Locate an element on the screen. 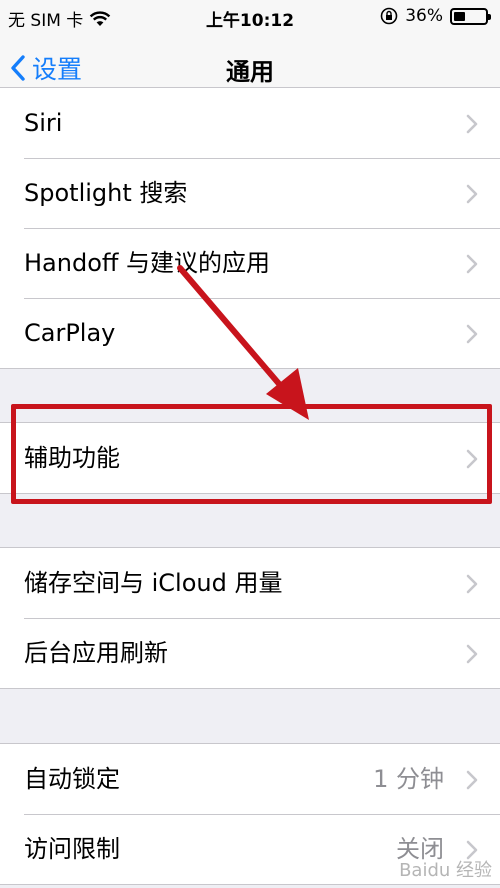  row-label: 后台应用刷新 is located at coordinates (96, 653).